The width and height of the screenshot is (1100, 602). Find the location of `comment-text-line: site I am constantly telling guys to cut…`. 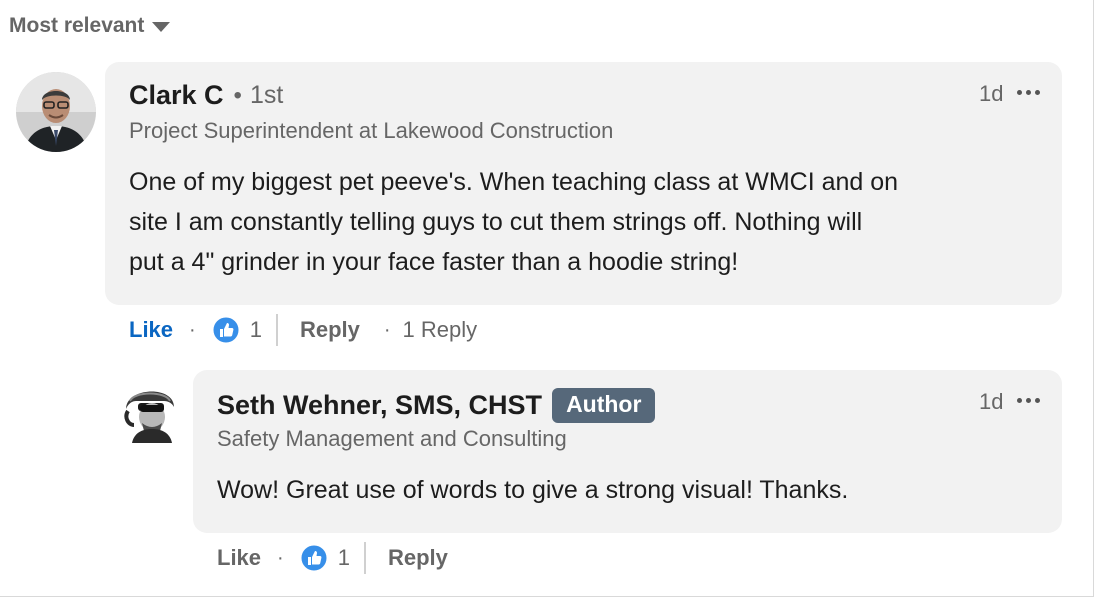

comment-text-line: site I am constantly telling guys to cut… is located at coordinates (496, 222).